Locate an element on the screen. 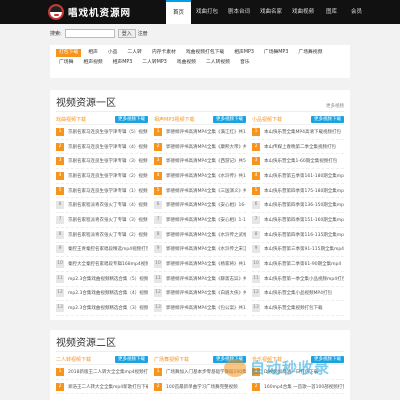 The image size is (400, 400). list-item: 13 本山快乐营全集视频打包下载 is located at coordinates (298, 308).